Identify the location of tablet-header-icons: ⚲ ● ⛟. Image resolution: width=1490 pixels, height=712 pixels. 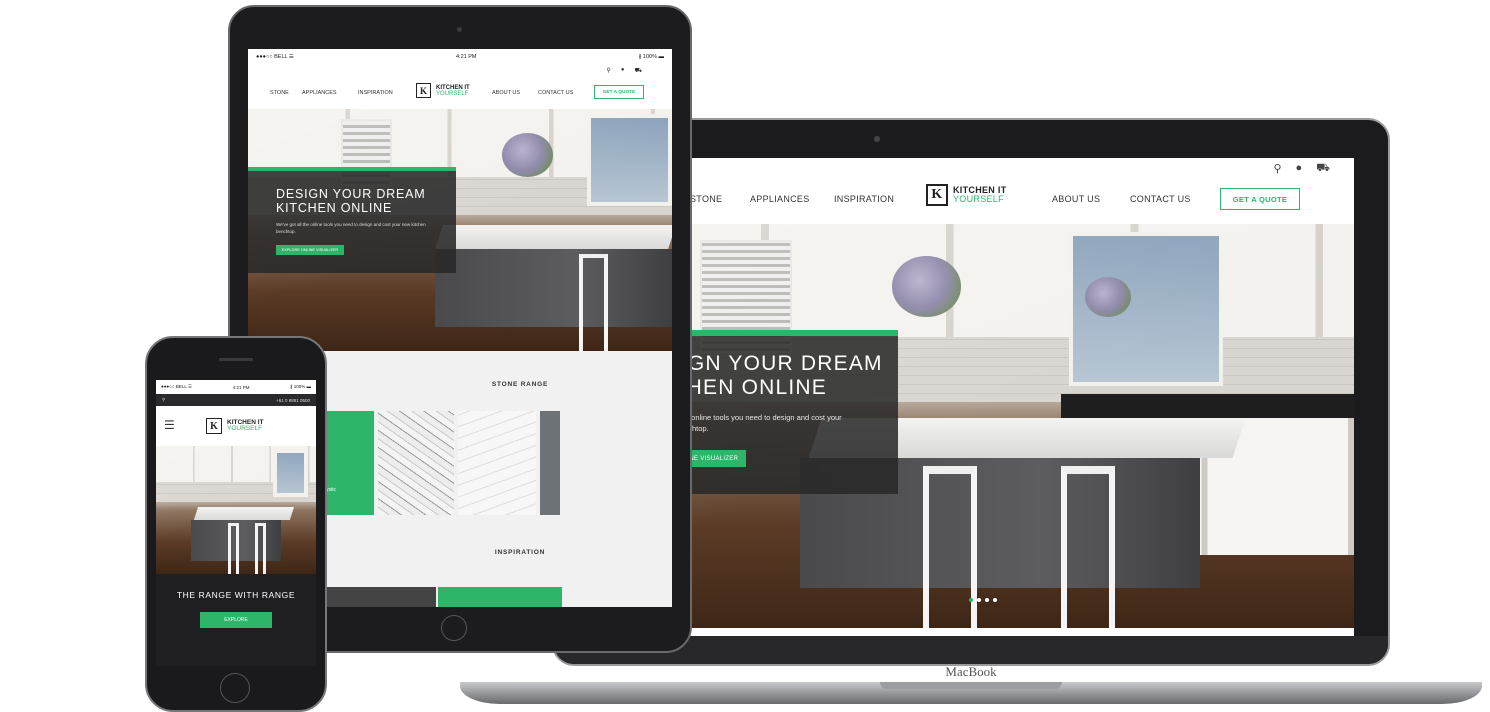
(624, 71).